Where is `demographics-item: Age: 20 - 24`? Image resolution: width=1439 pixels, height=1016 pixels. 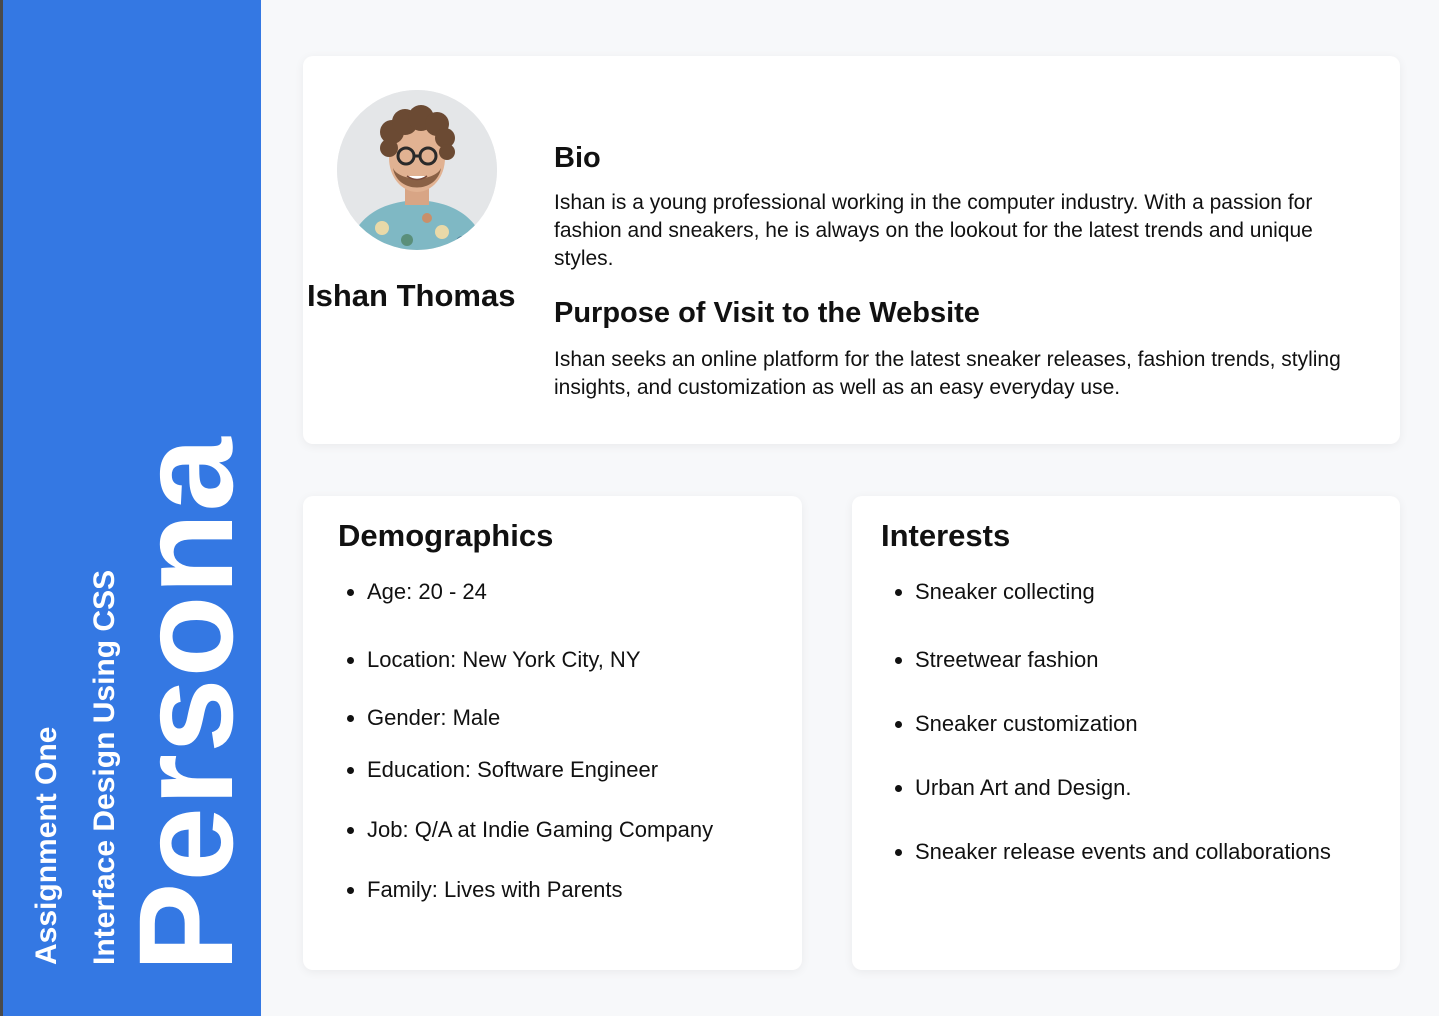
demographics-item: Age: 20 - 24 is located at coordinates (417, 592).